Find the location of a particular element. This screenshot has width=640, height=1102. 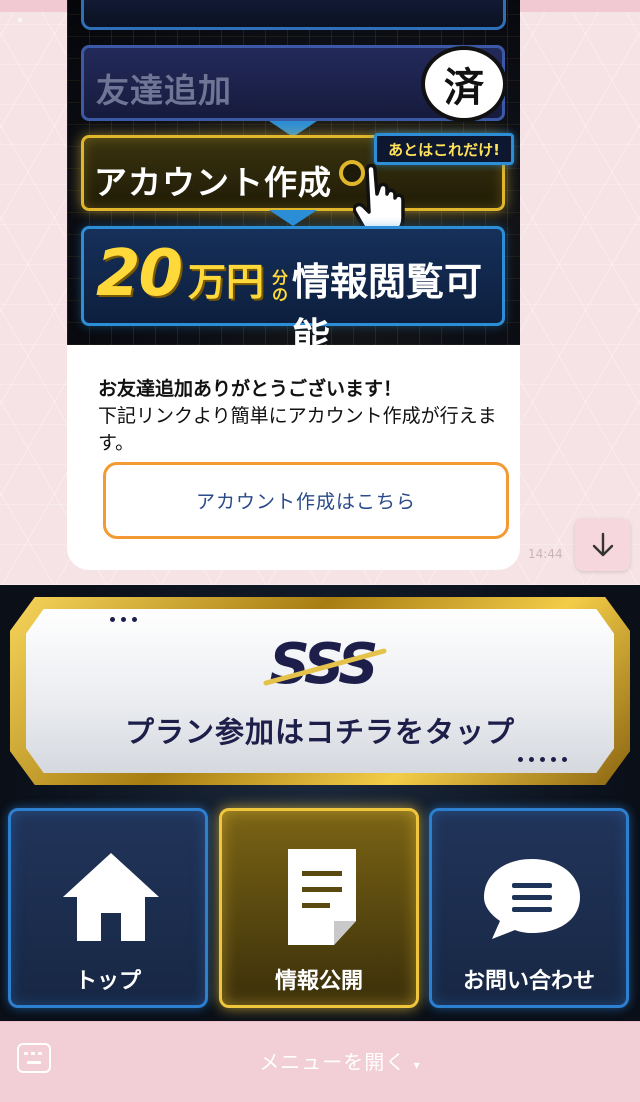

step3-no: 分の is located at coordinates (279, 286).